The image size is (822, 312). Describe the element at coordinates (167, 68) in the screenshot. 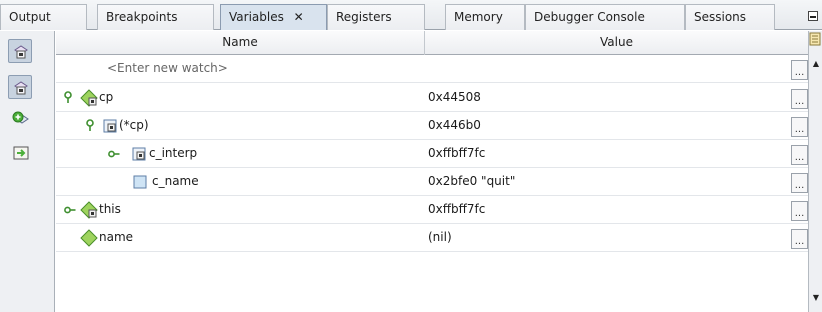

I see `new-watch-input: <Enter new watch>` at that location.